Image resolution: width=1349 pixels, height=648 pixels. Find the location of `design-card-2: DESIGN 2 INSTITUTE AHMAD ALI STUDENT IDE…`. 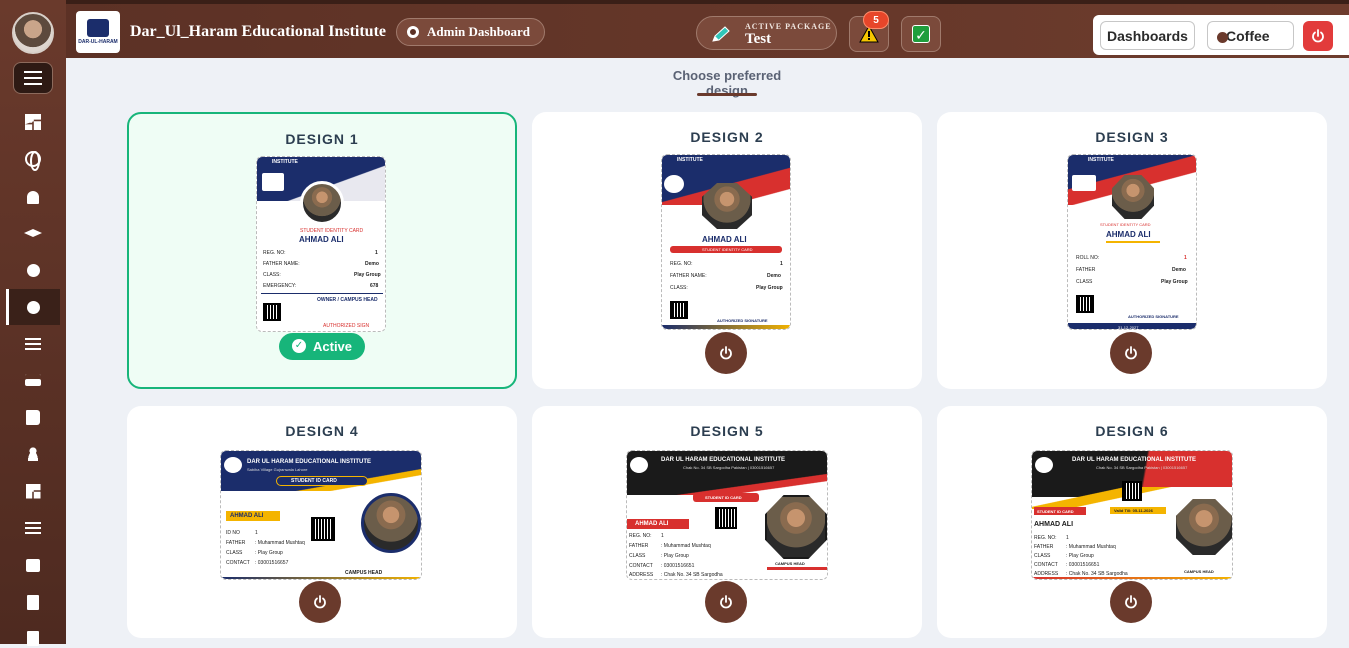

design-card-2: DESIGN 2 INSTITUTE AHMAD ALI STUDENT IDE… is located at coordinates (727, 250).